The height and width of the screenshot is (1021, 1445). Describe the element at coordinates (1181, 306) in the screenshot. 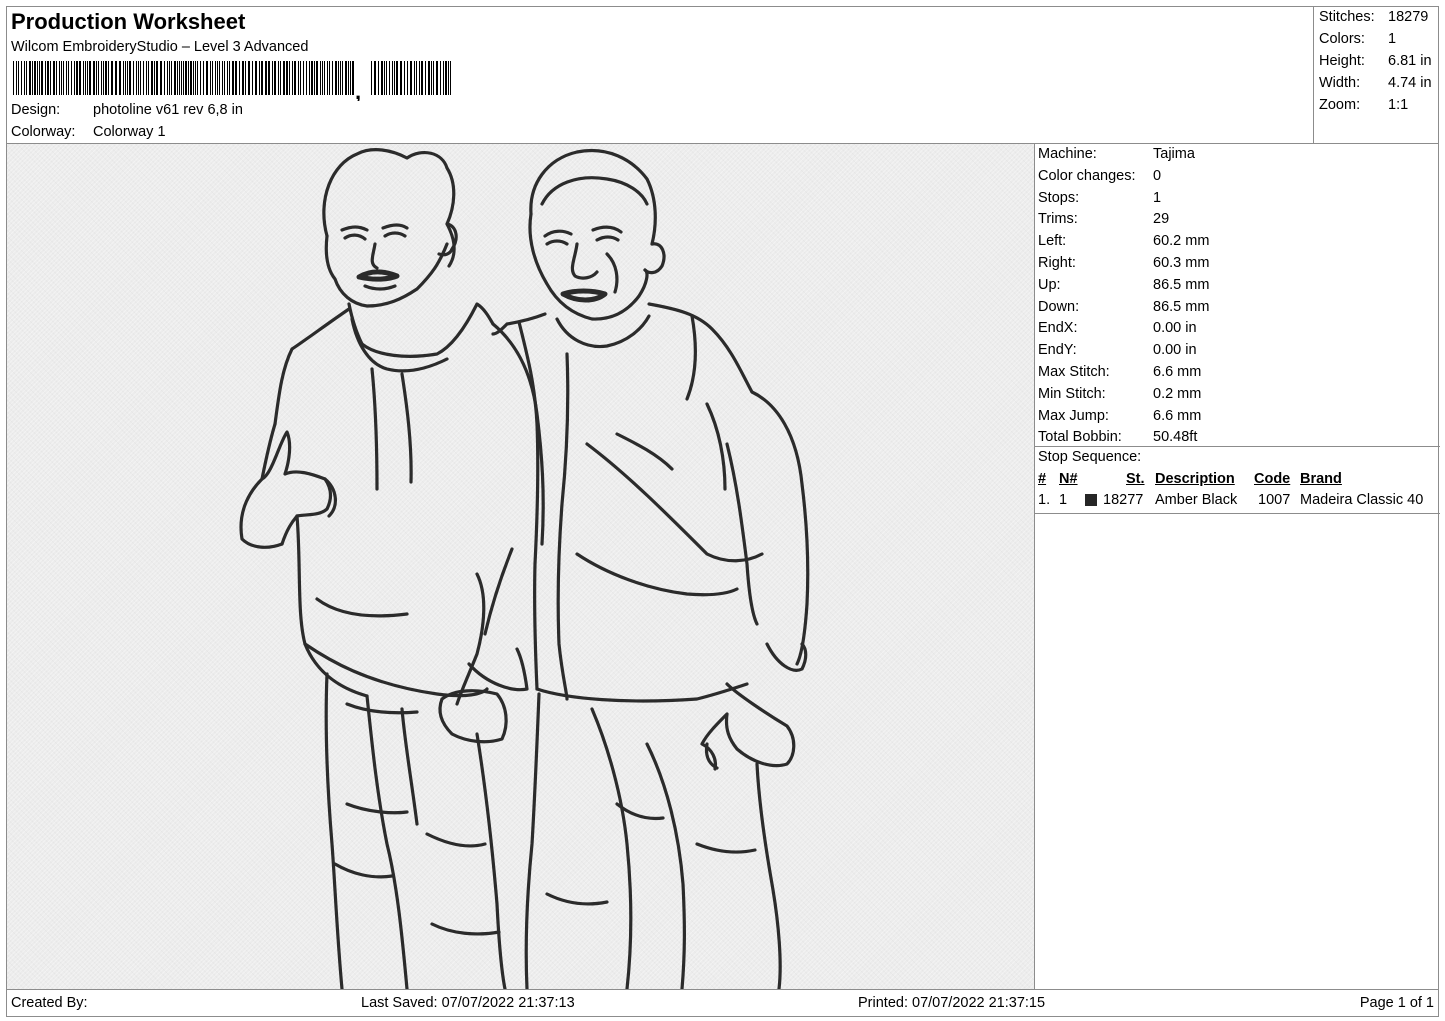

I see `detail-value: 86.5 mm` at that location.